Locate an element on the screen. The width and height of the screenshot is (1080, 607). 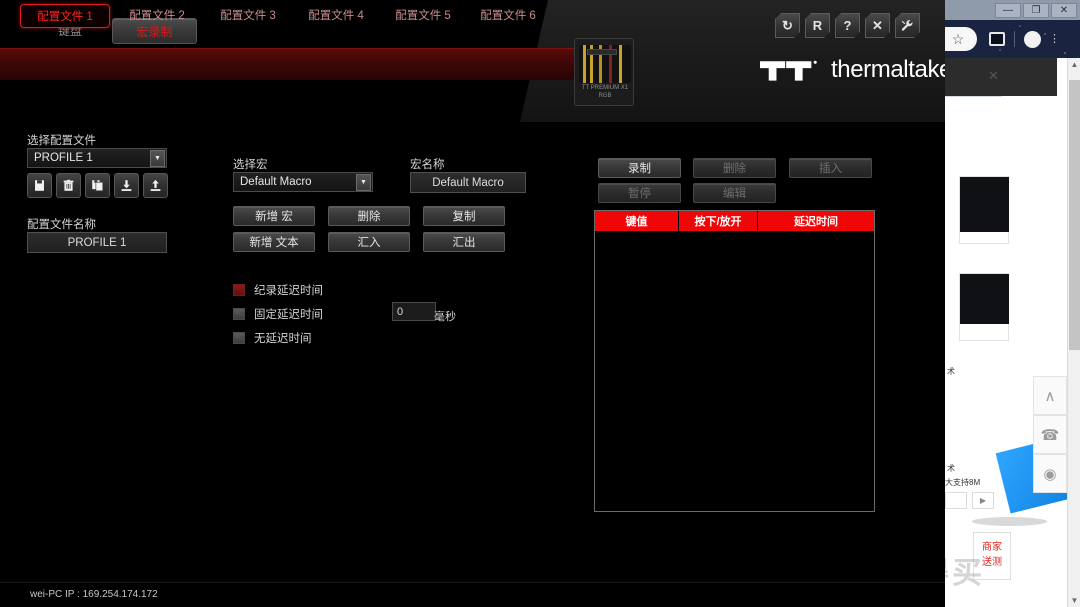
keyboard-image is located at coordinates (605, 64).